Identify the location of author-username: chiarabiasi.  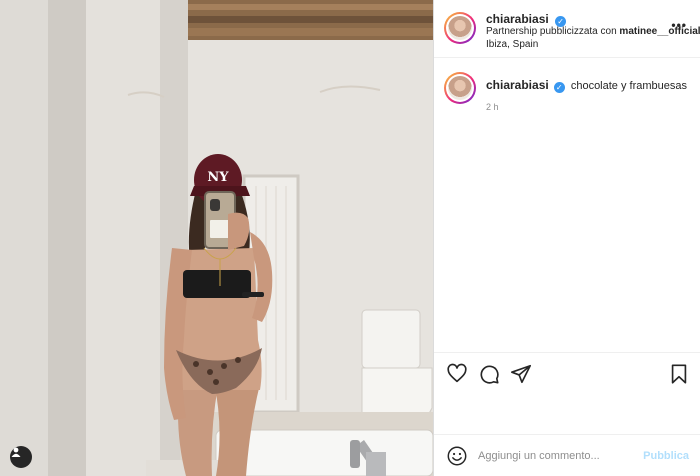
(517, 19).